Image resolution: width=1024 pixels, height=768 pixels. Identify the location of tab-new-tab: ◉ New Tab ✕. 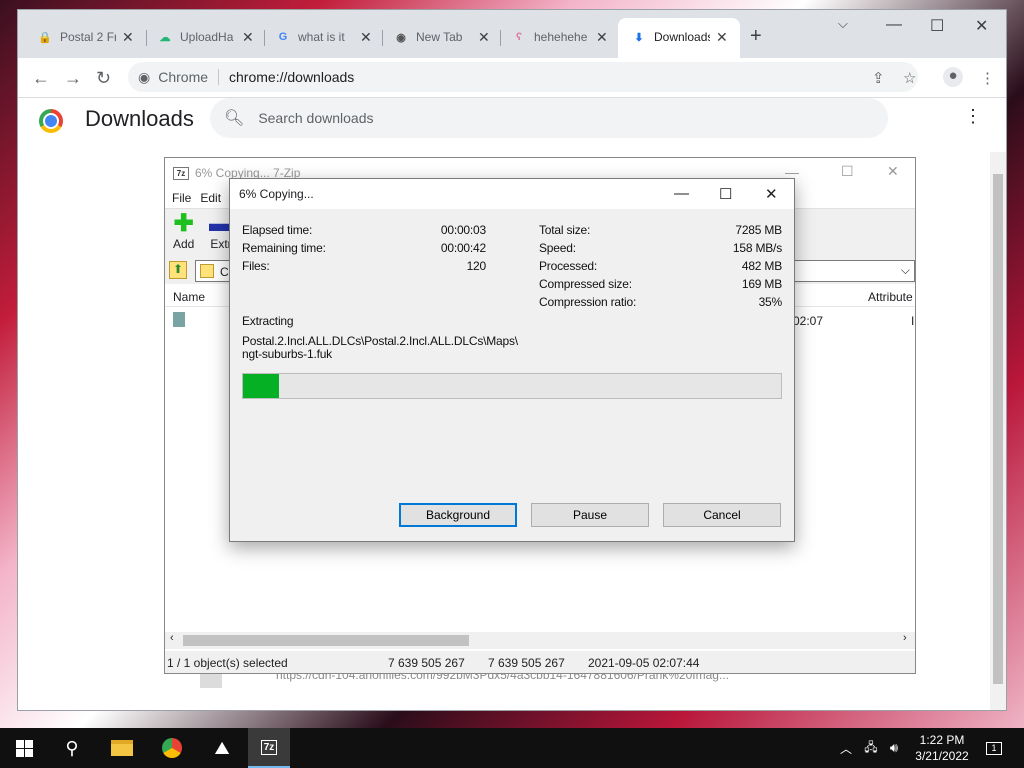
(442, 37).